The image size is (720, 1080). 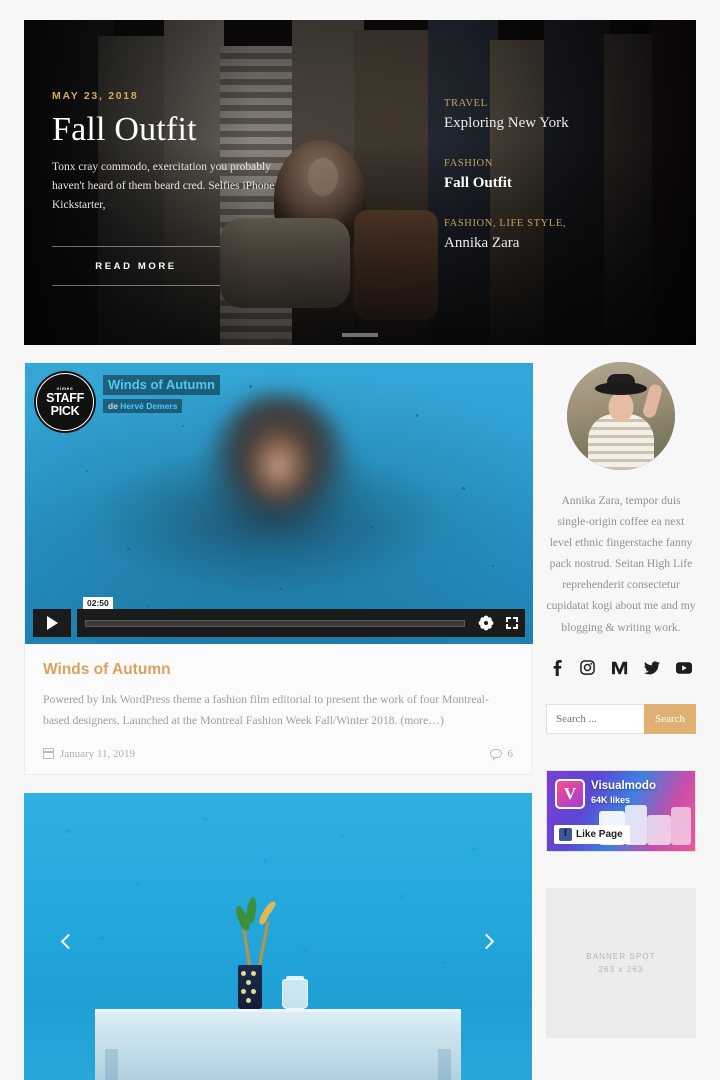 What do you see at coordinates (52, 623) in the screenshot?
I see `play-icon` at bounding box center [52, 623].